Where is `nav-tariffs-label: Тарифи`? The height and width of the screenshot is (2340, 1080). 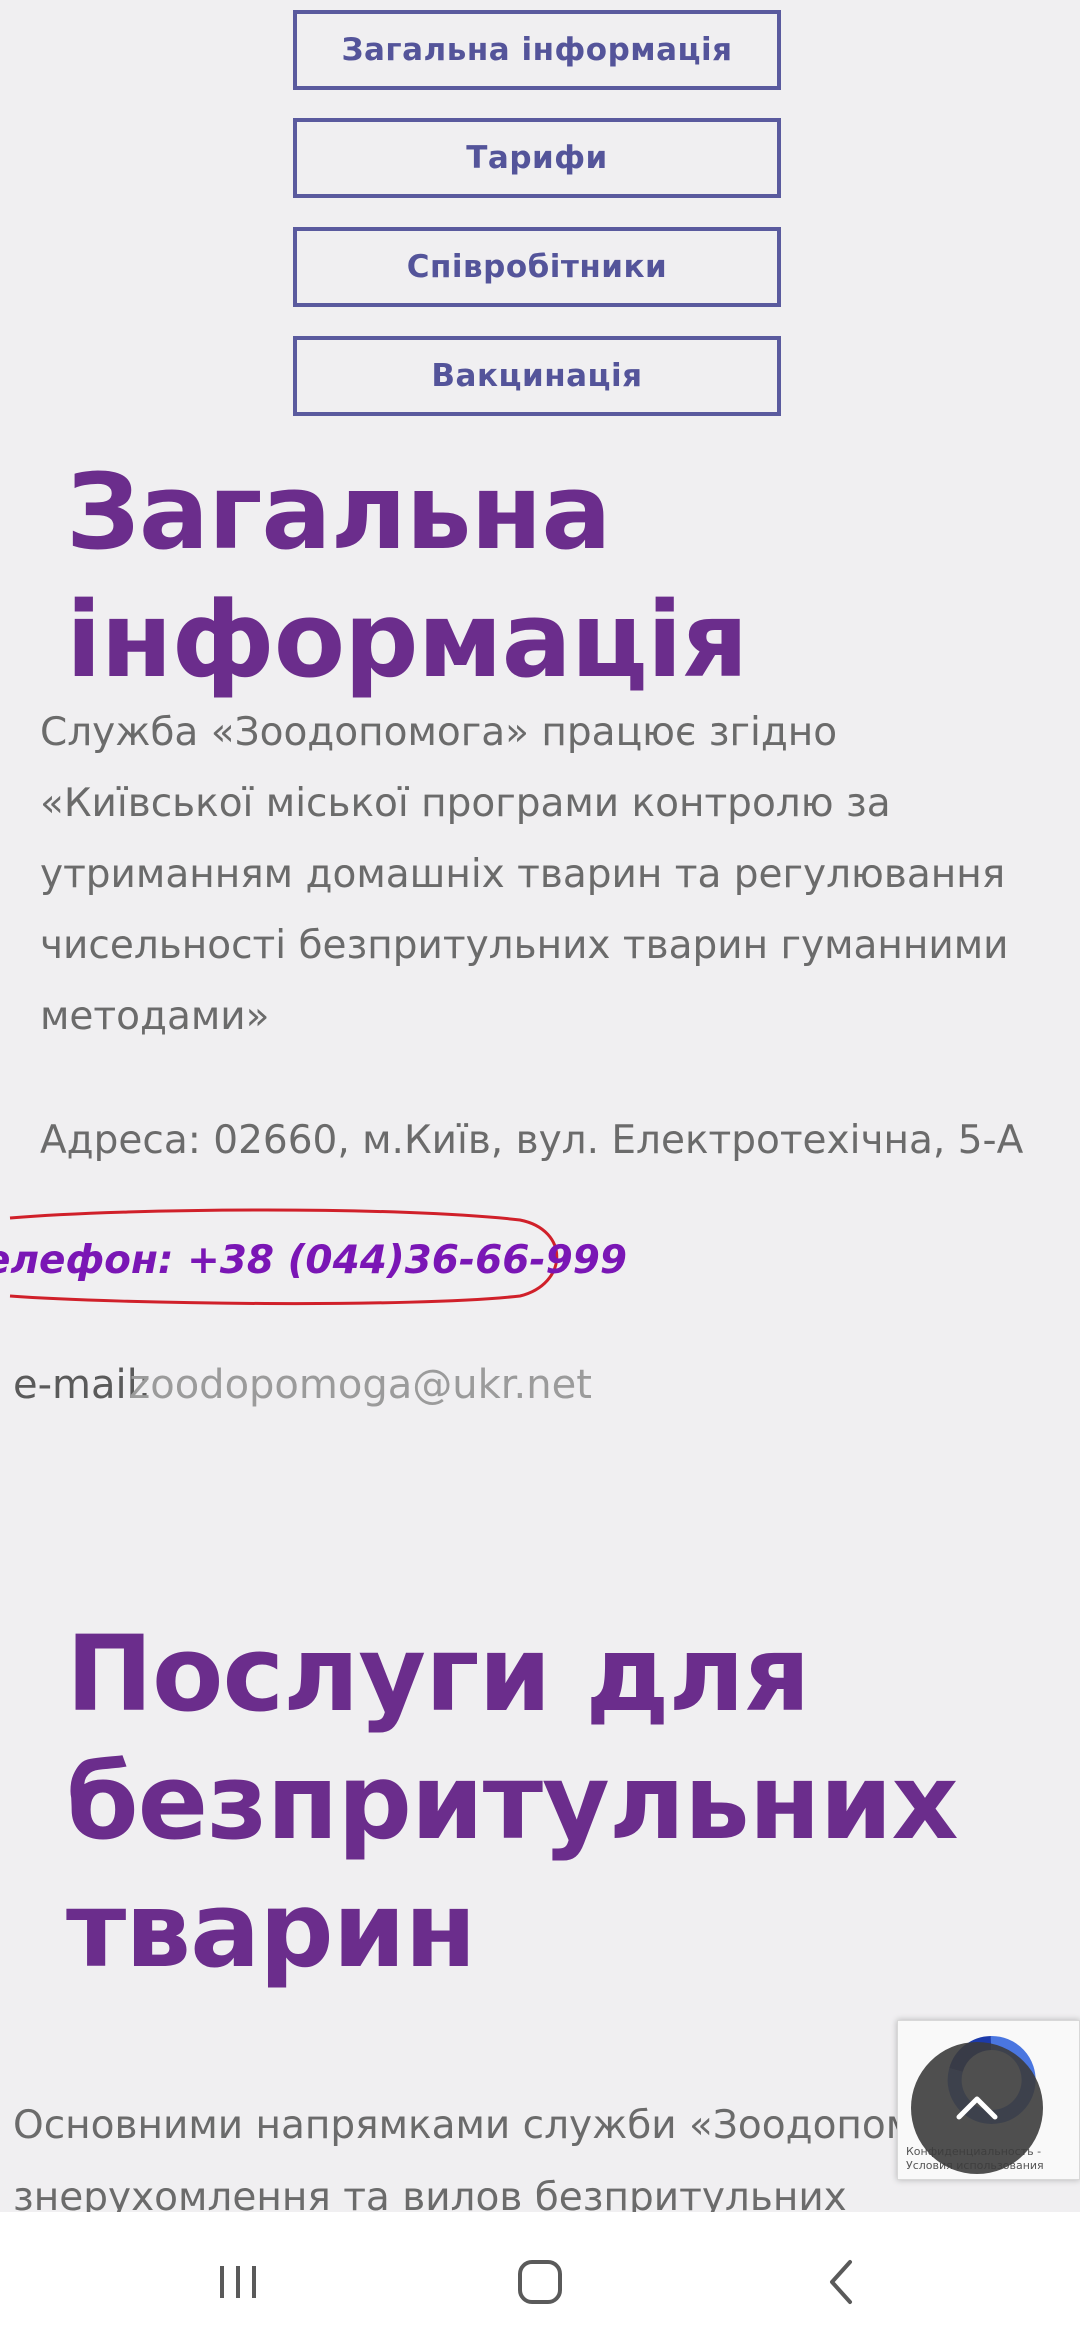 nav-tariffs-label: Тарифи is located at coordinates (537, 158).